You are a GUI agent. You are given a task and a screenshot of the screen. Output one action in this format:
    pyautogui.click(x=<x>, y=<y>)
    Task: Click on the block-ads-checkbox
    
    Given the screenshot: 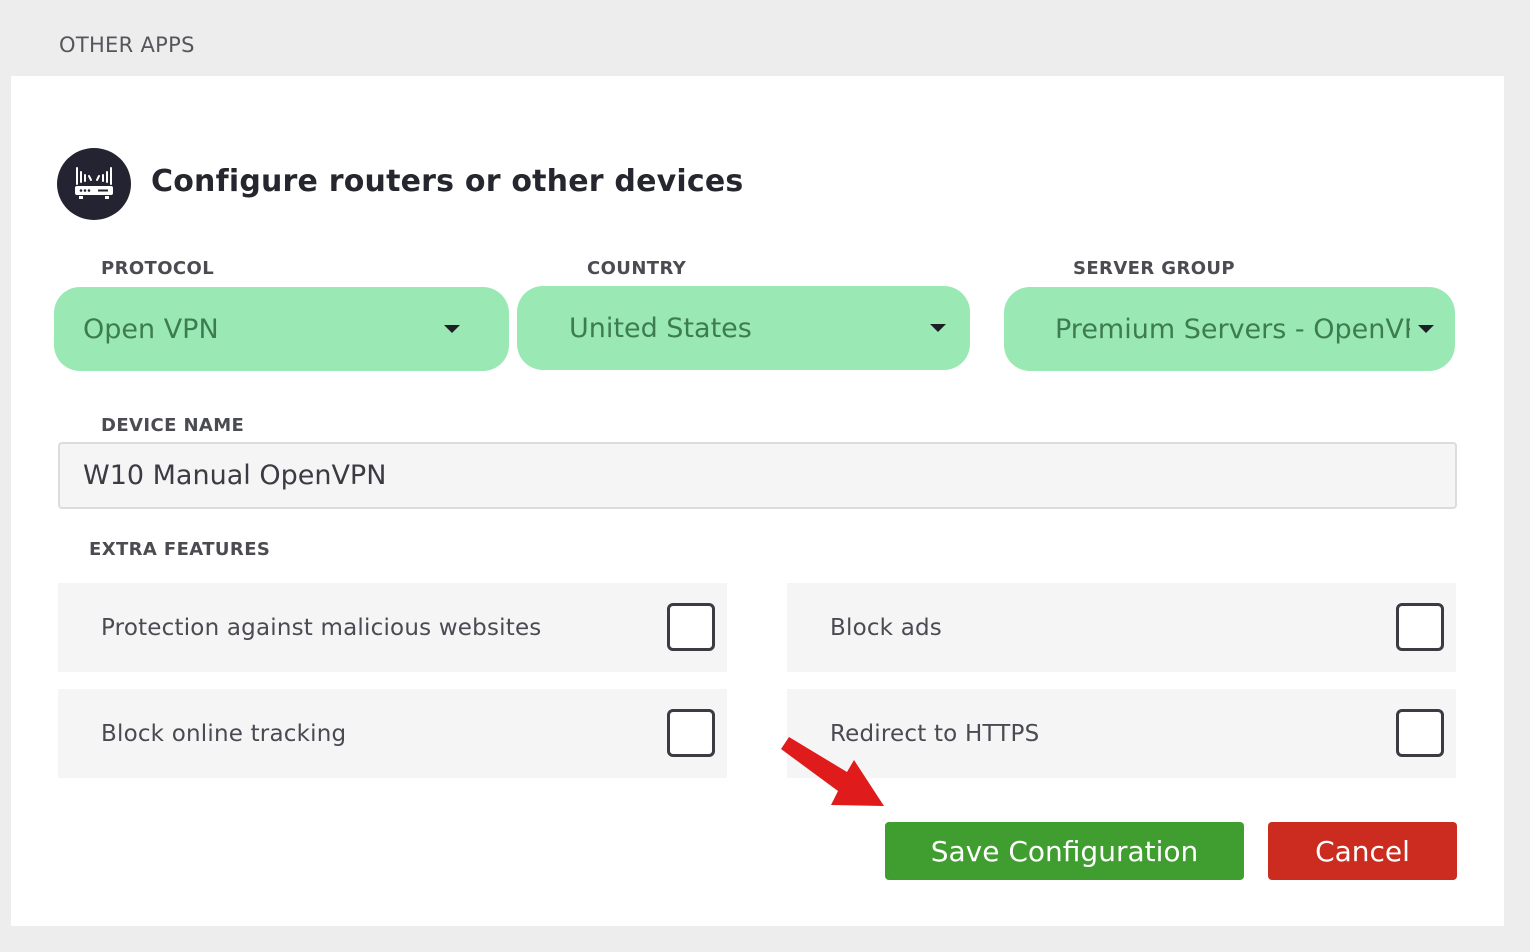 What is the action you would take?
    pyautogui.click(x=1420, y=627)
    